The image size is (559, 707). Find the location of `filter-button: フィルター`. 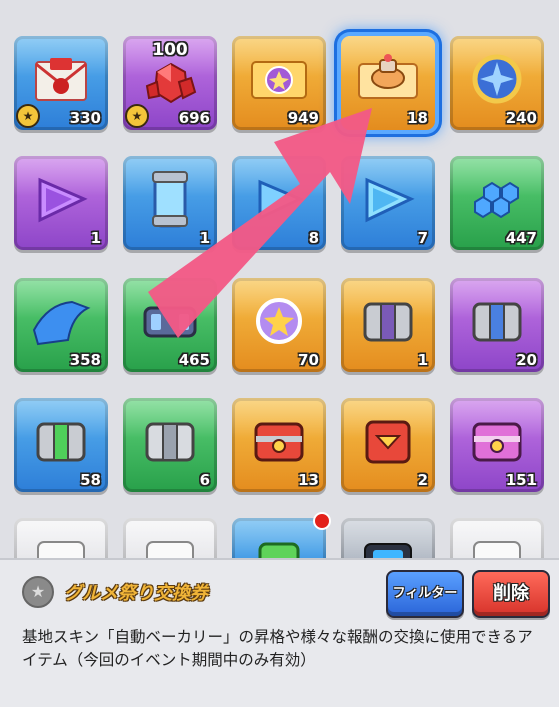

filter-button: フィルター is located at coordinates (425, 594).